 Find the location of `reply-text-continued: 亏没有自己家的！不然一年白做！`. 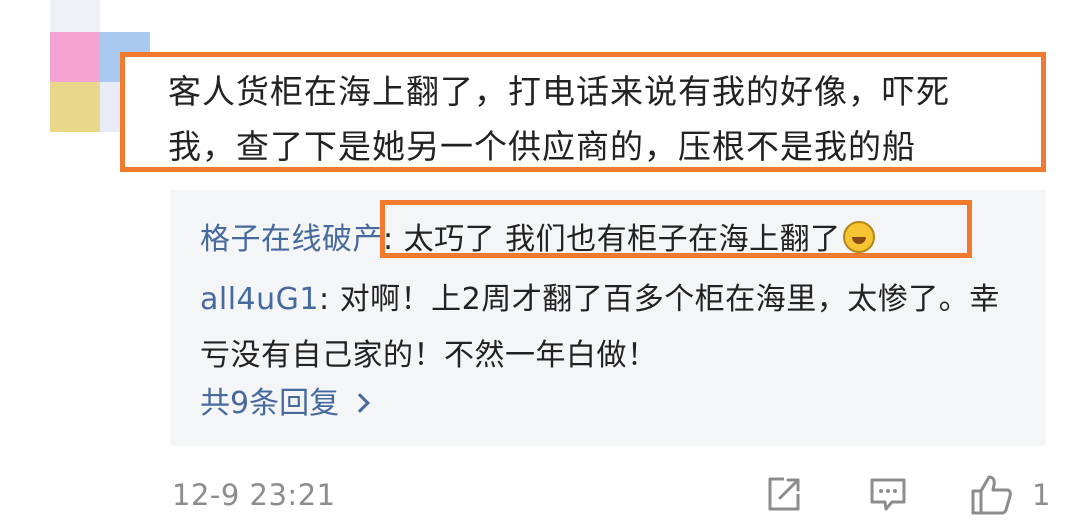

reply-text-continued: 亏没有自己家的！不然一年白做！ is located at coordinates (429, 352).